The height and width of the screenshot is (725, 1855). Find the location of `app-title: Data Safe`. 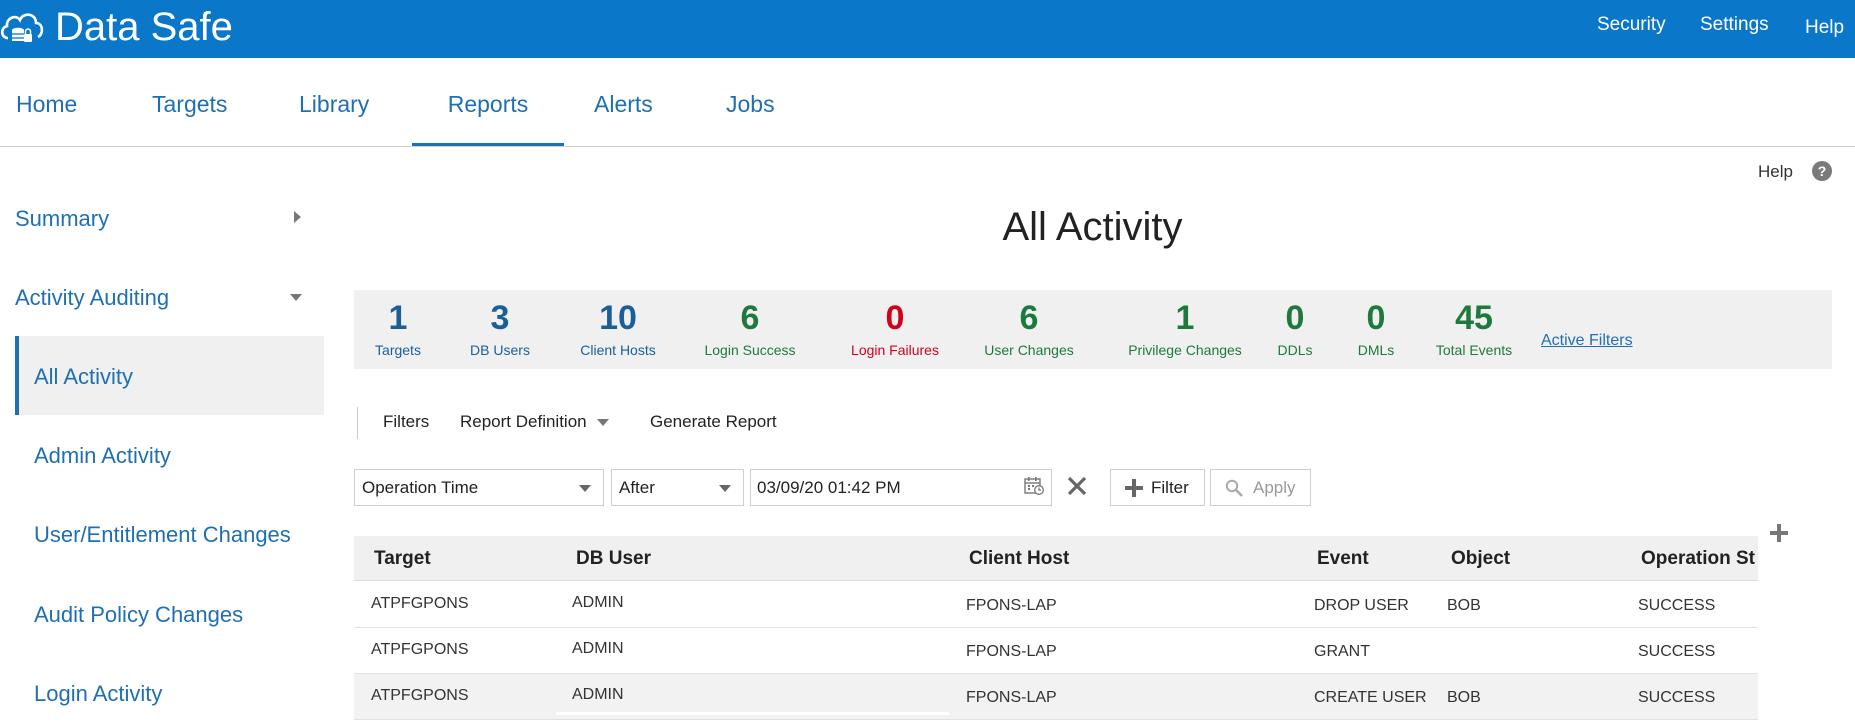

app-title: Data Safe is located at coordinates (144, 27).